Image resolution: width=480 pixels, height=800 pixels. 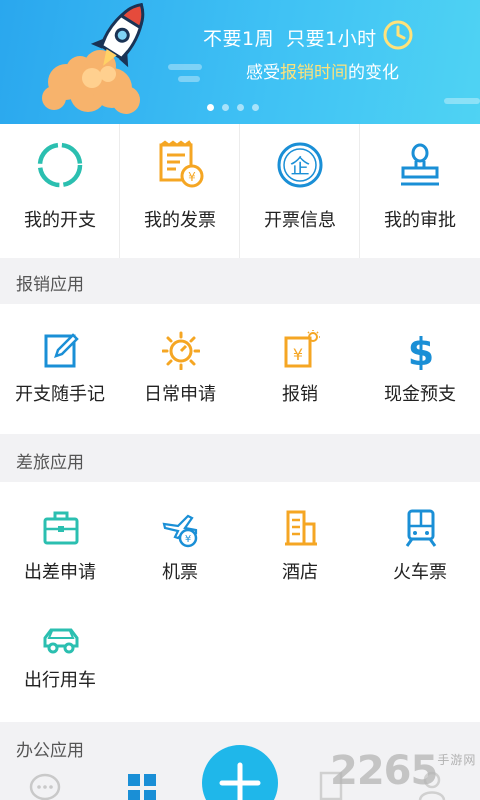 What do you see at coordinates (384, 771) in the screenshot?
I see `watermark-number: 2265` at bounding box center [384, 771].